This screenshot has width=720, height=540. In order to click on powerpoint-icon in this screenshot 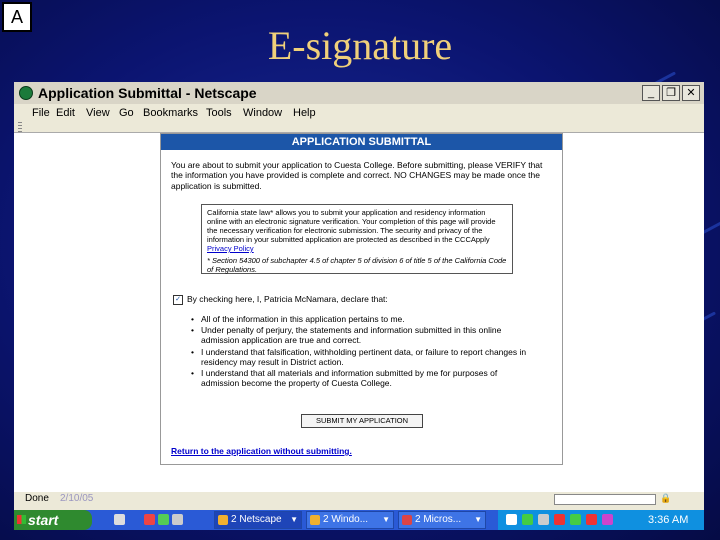, I will do `click(407, 520)`.